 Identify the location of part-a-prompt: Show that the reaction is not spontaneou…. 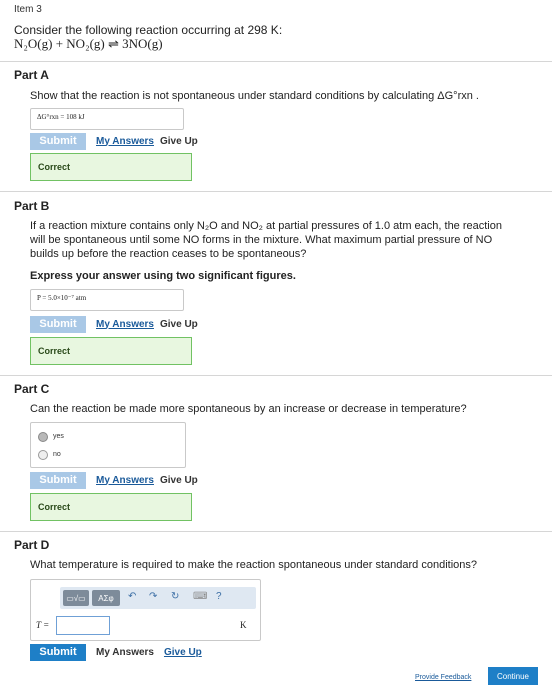
(254, 96).